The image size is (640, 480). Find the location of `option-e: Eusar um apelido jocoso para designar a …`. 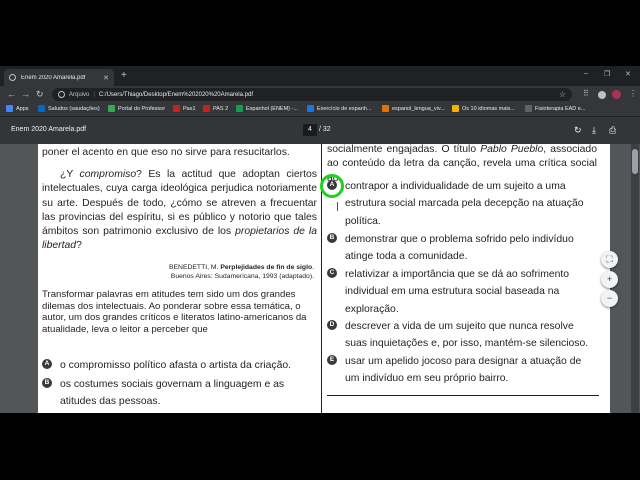

option-e: Eusar um apelido jocoso para designar a … is located at coordinates (462, 370).